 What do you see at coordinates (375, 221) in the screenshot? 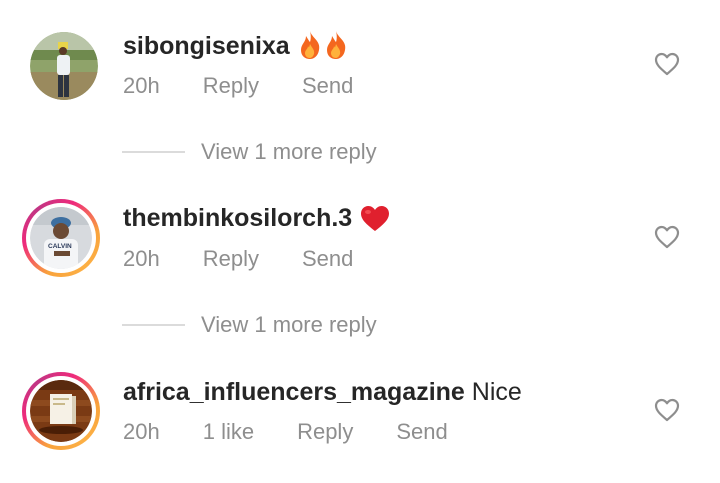
I see `red-heart-emoji-icon` at bounding box center [375, 221].